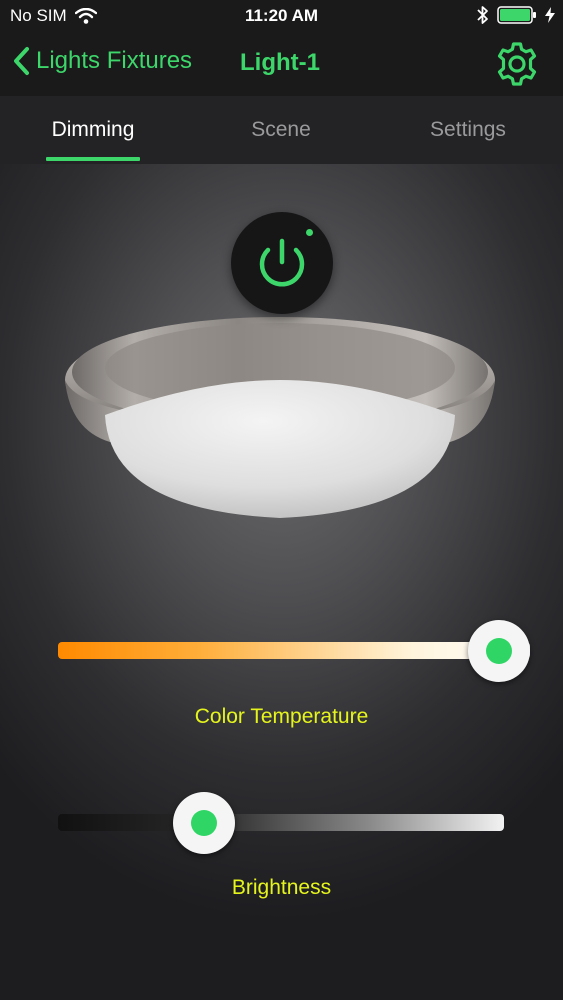 The image size is (563, 1000). I want to click on power-button, so click(282, 263).